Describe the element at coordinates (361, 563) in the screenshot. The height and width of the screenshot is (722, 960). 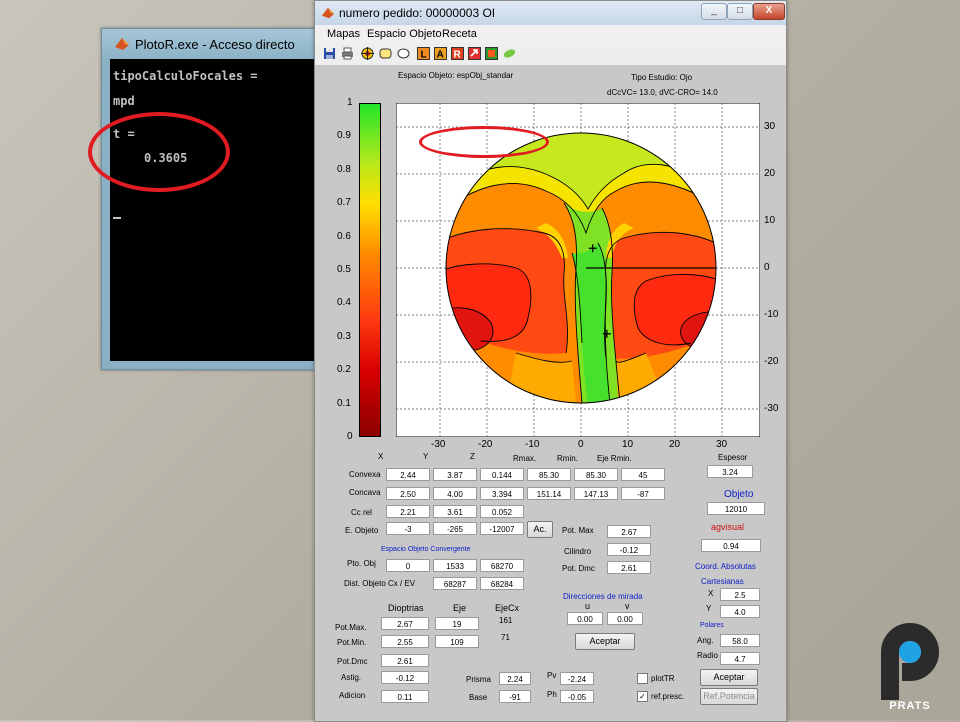
I see `pto-obj-label: Pto. Obj` at that location.